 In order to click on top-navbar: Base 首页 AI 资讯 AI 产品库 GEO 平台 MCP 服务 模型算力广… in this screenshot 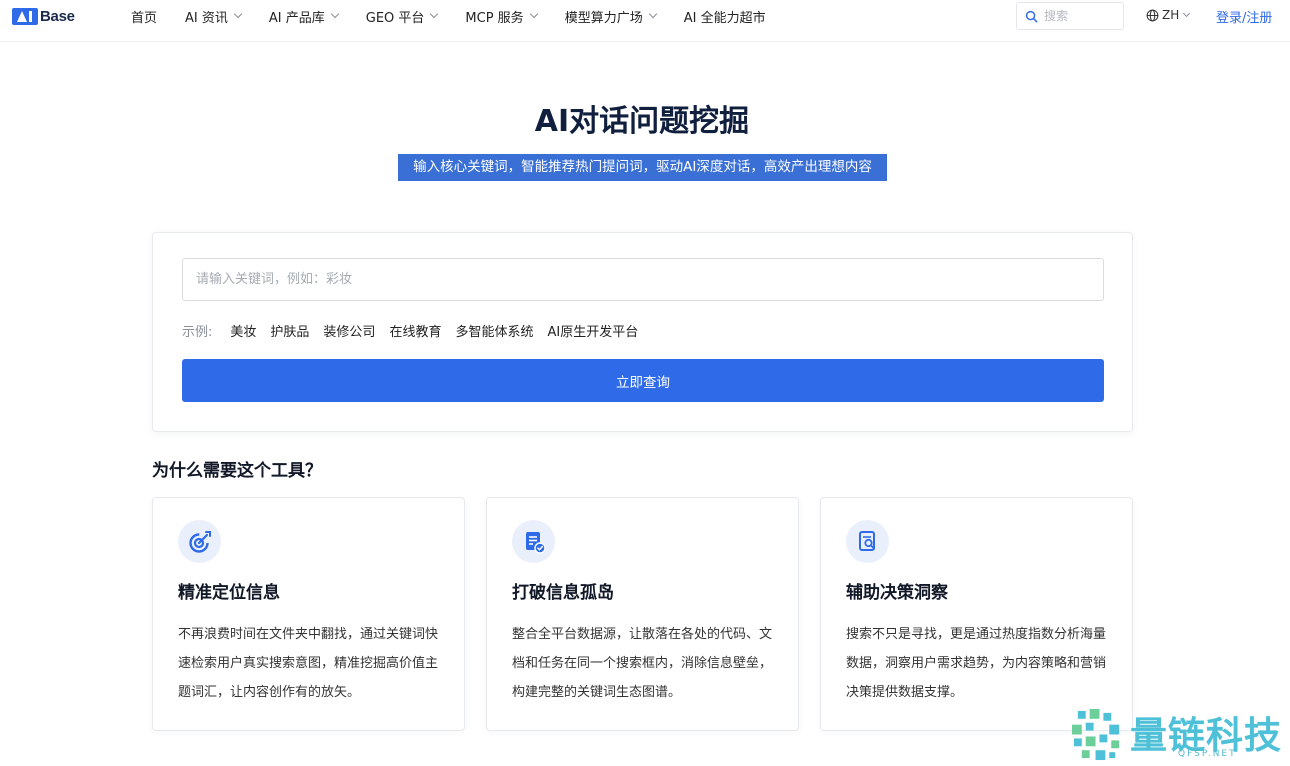, I will do `click(645, 21)`.